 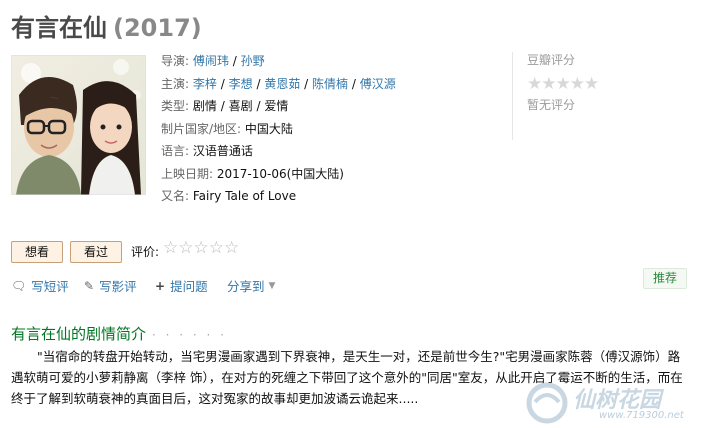 I want to click on director-row: 导演: 傅闹玮 / 孙野, so click(x=333, y=61).